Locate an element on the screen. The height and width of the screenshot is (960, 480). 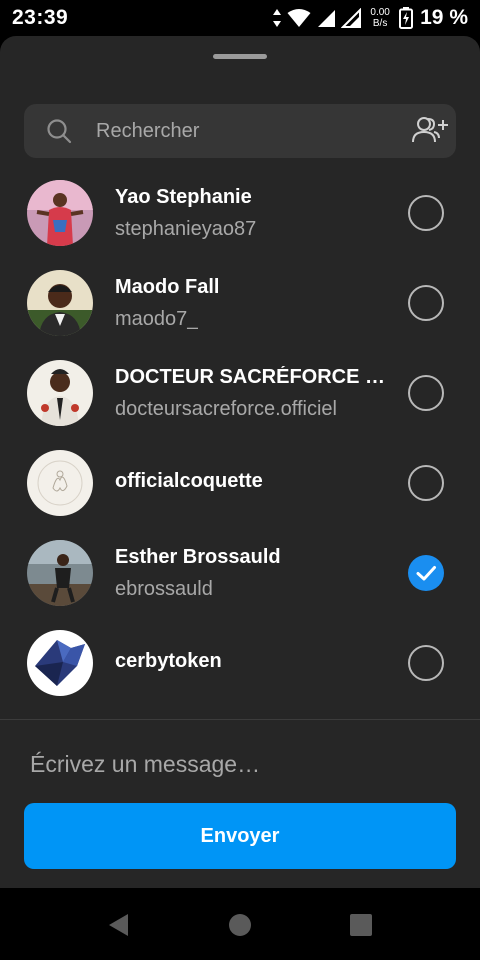
net-speed: 0.00 B/s is located at coordinates (380, 18).